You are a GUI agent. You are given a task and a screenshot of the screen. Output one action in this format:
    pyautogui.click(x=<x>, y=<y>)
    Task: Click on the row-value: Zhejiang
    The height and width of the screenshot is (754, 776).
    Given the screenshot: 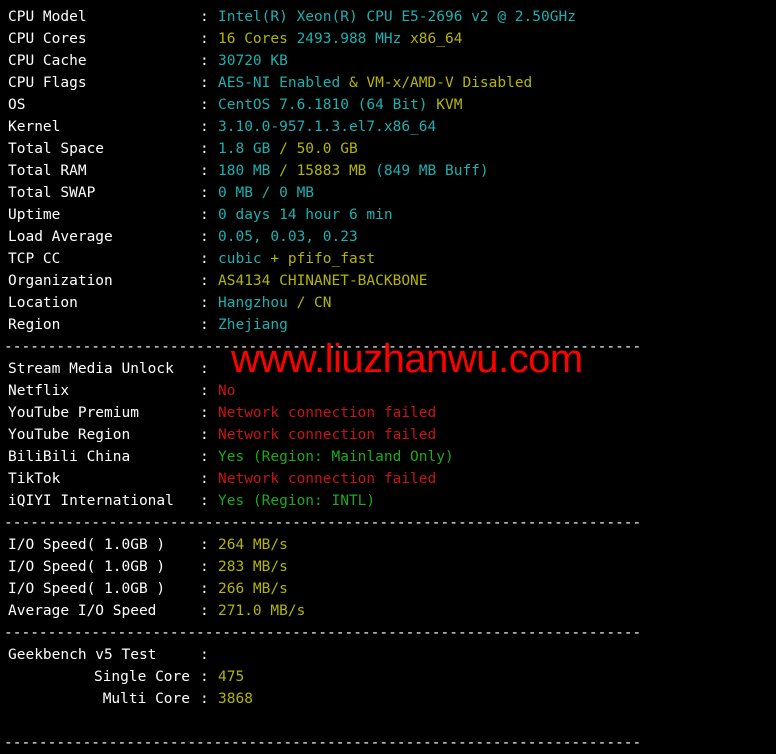 What is the action you would take?
    pyautogui.click(x=253, y=325)
    